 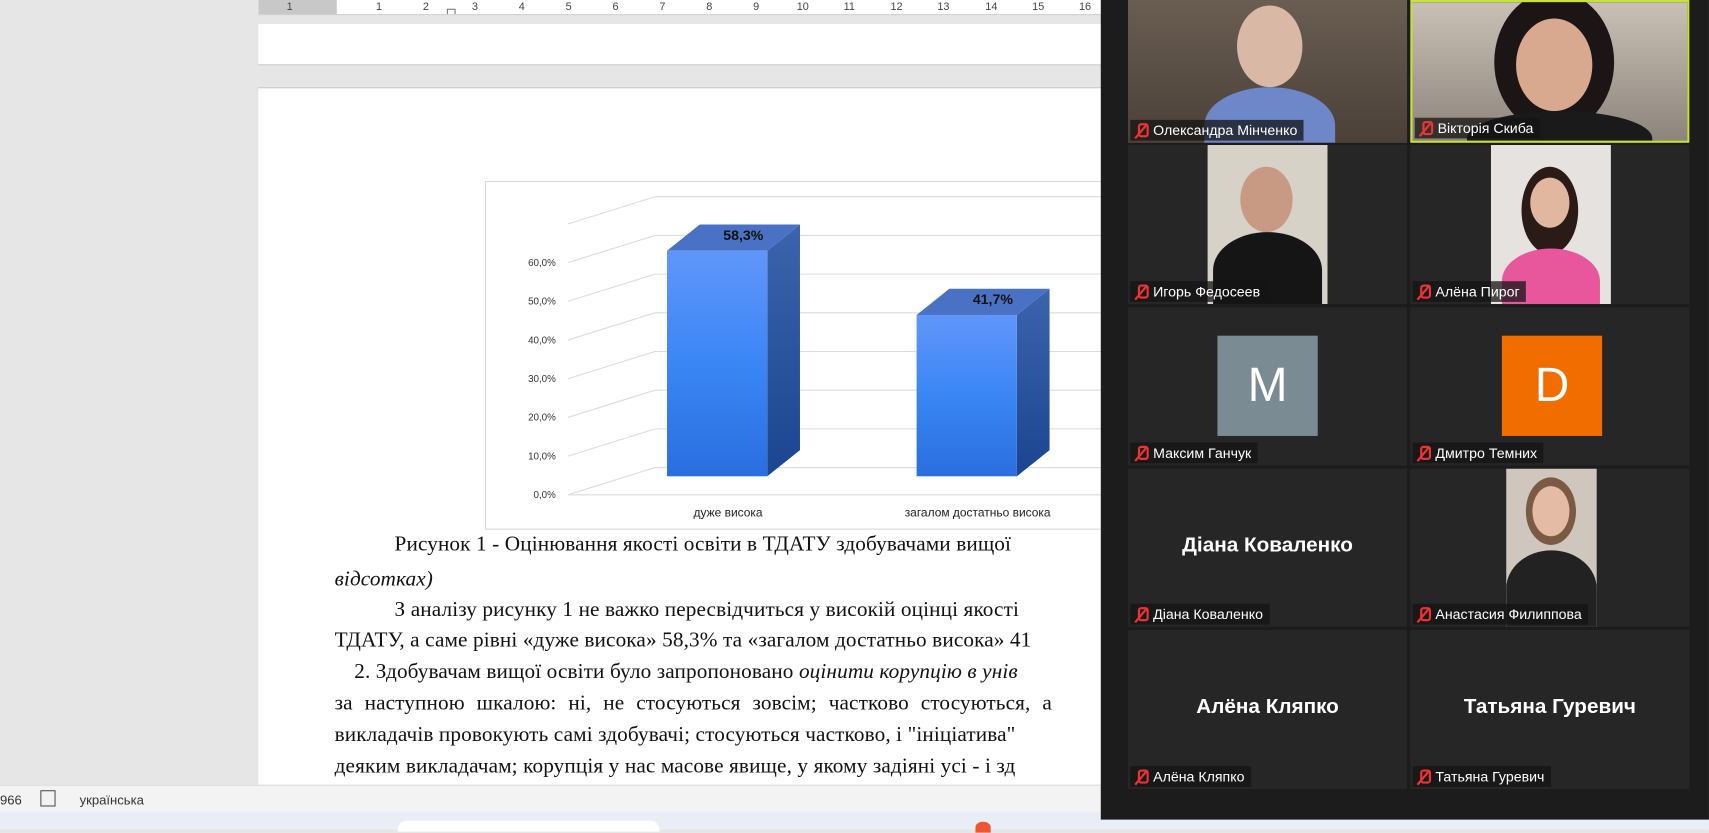 I want to click on participant-tile: D Дмитро Темних, so click(x=1550, y=386).